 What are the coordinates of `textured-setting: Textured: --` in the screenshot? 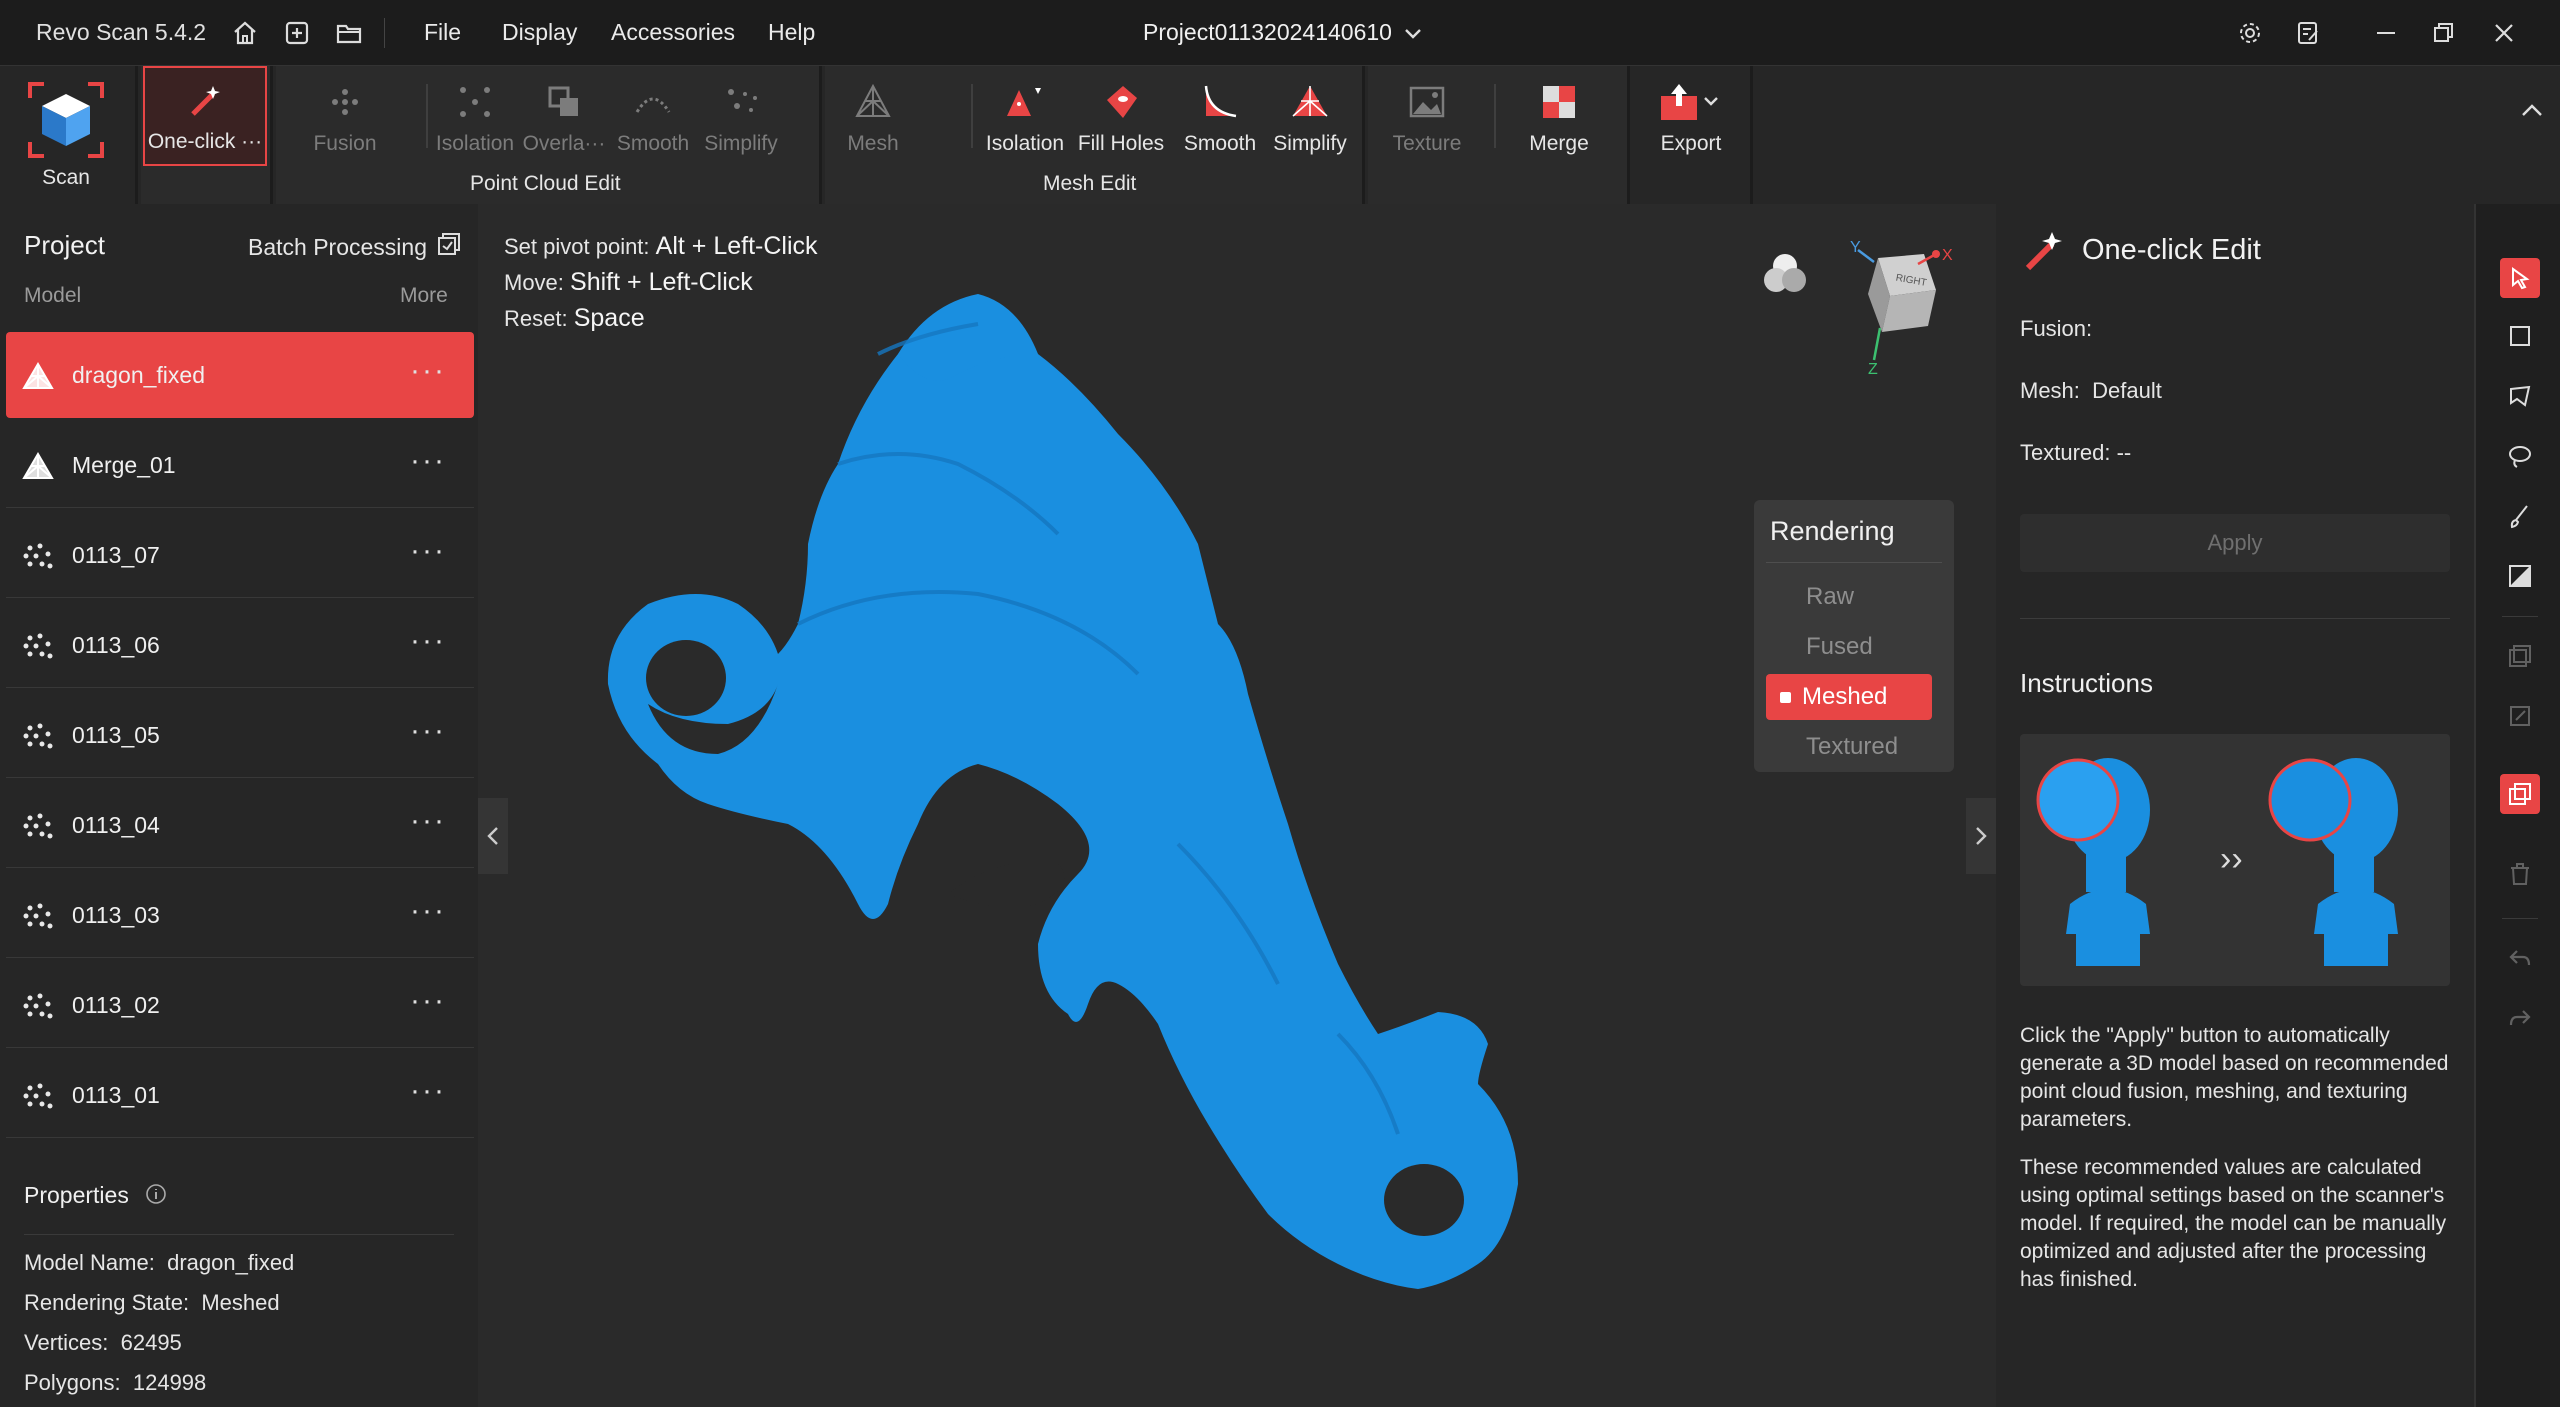 It's located at (2076, 452).